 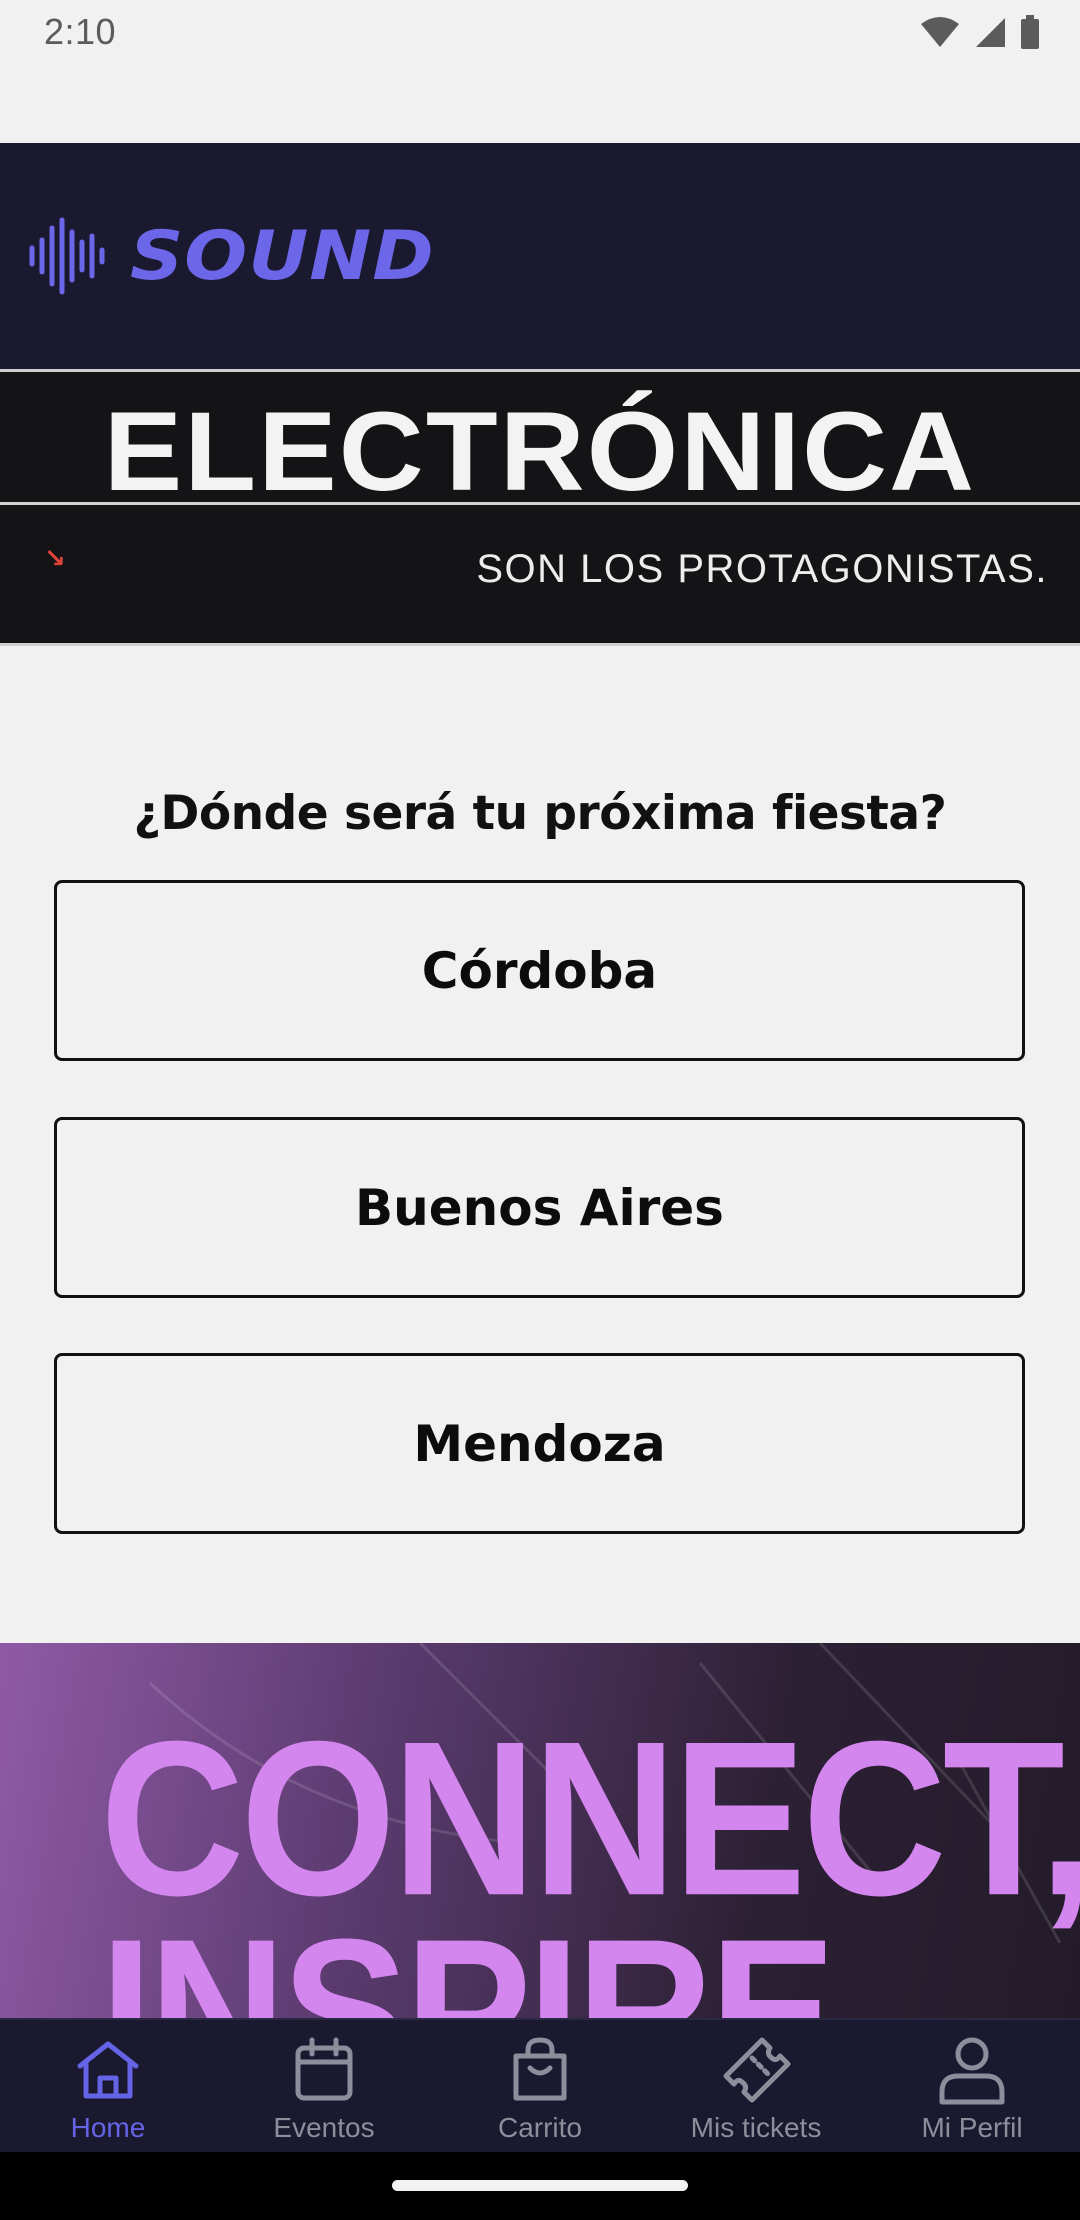 I want to click on arrow-down-right-icon: ↘, so click(x=55, y=559).